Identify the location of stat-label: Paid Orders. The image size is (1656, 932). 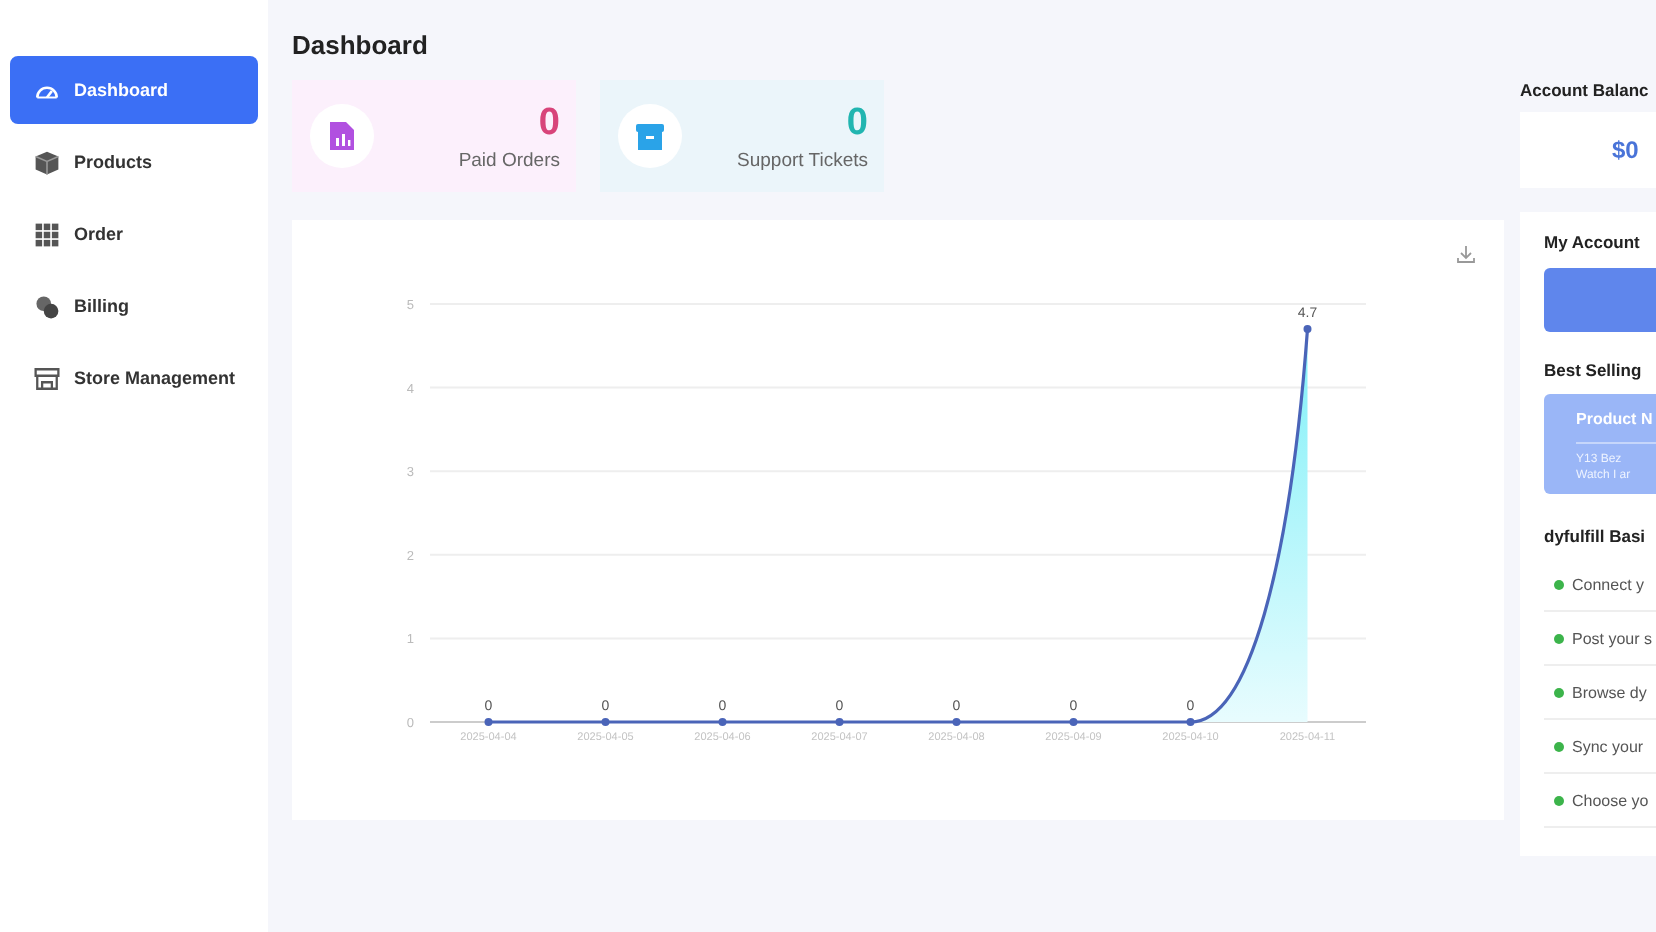
(509, 160).